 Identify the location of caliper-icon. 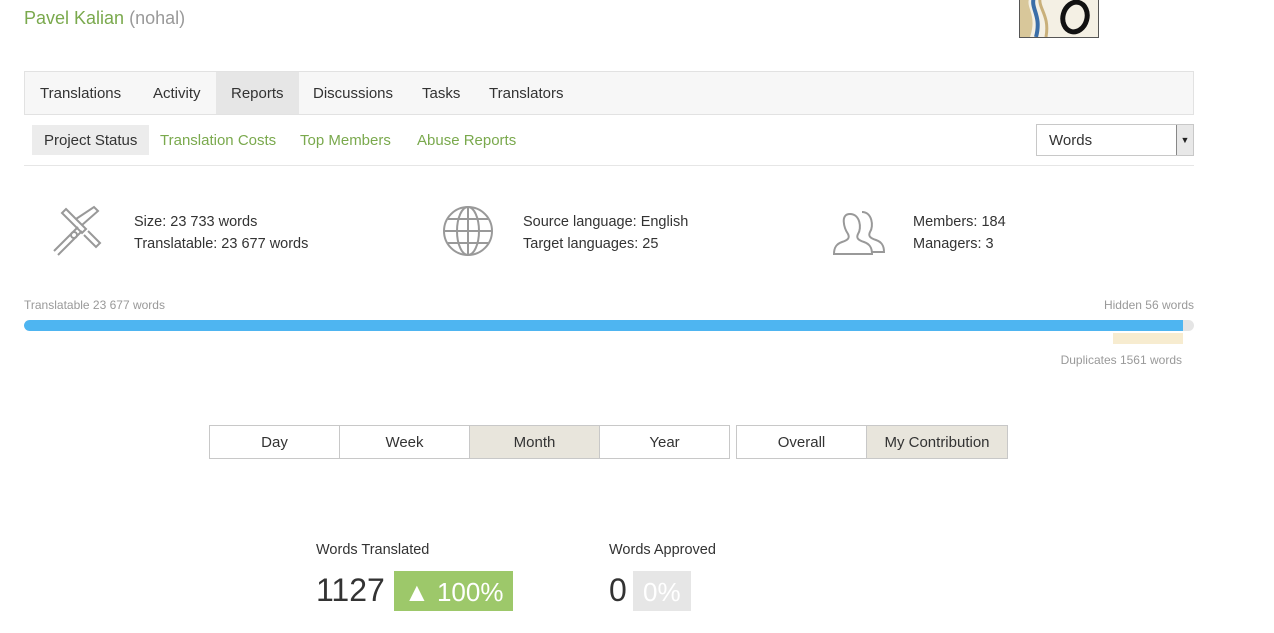
(78, 233).